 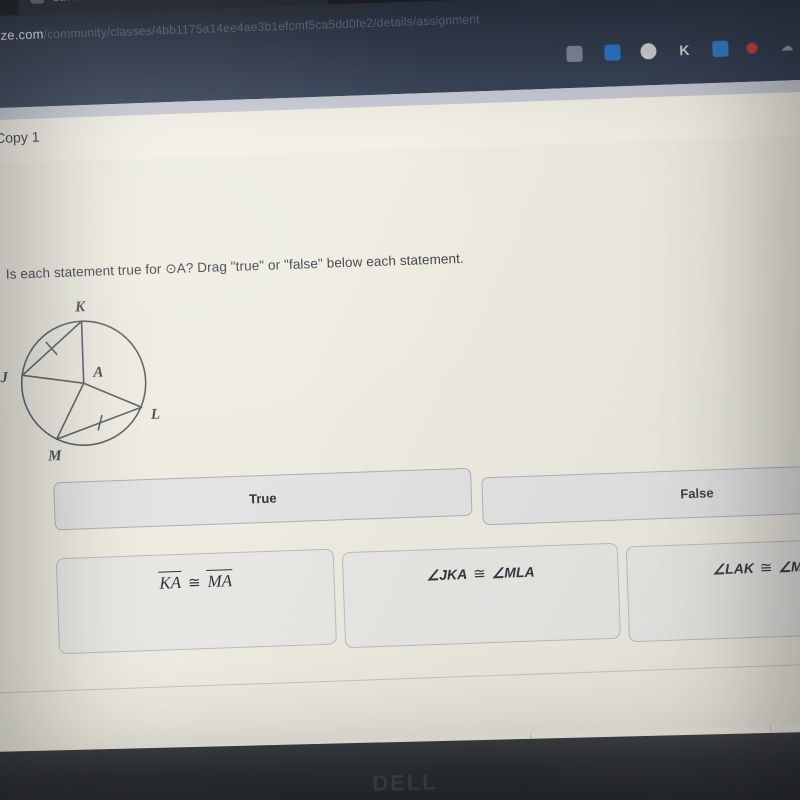 What do you see at coordinates (99, 423) in the screenshot?
I see `chord-ML` at bounding box center [99, 423].